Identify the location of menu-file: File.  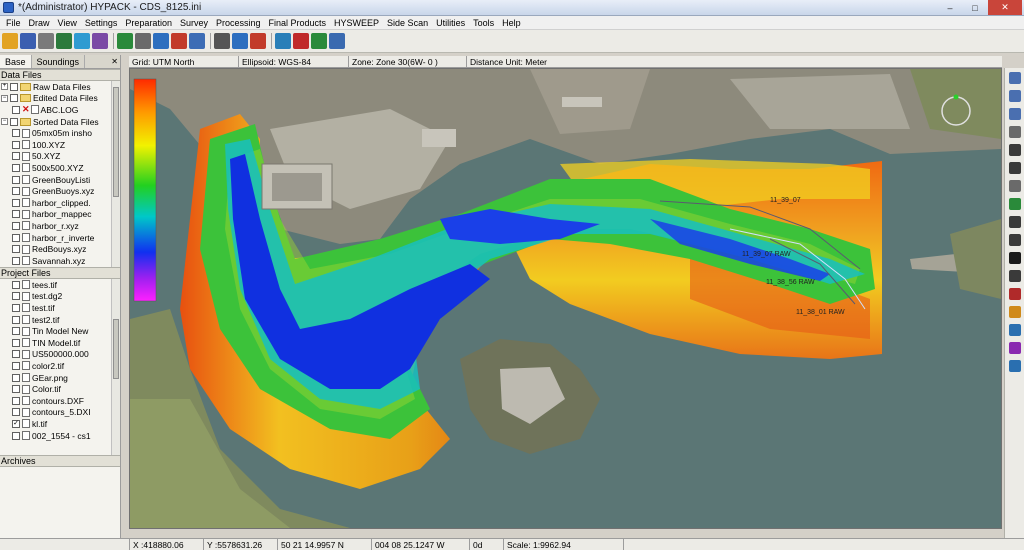
(13, 23).